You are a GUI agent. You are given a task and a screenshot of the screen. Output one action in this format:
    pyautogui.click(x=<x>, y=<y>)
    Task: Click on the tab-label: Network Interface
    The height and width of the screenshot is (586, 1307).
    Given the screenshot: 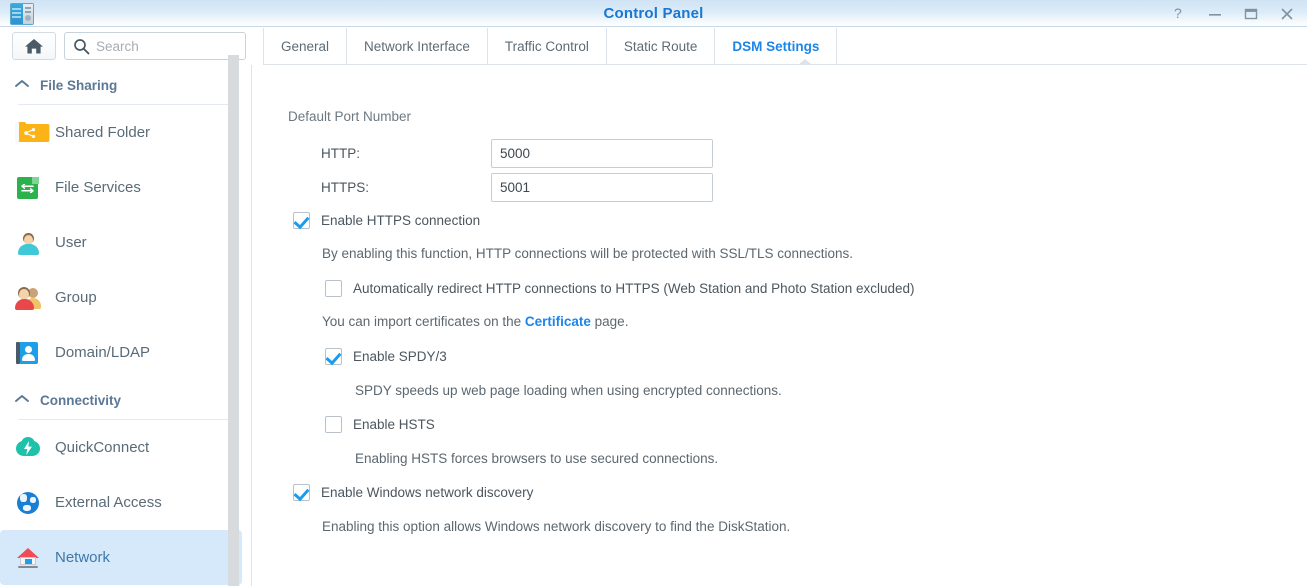 What is the action you would take?
    pyautogui.click(x=417, y=46)
    